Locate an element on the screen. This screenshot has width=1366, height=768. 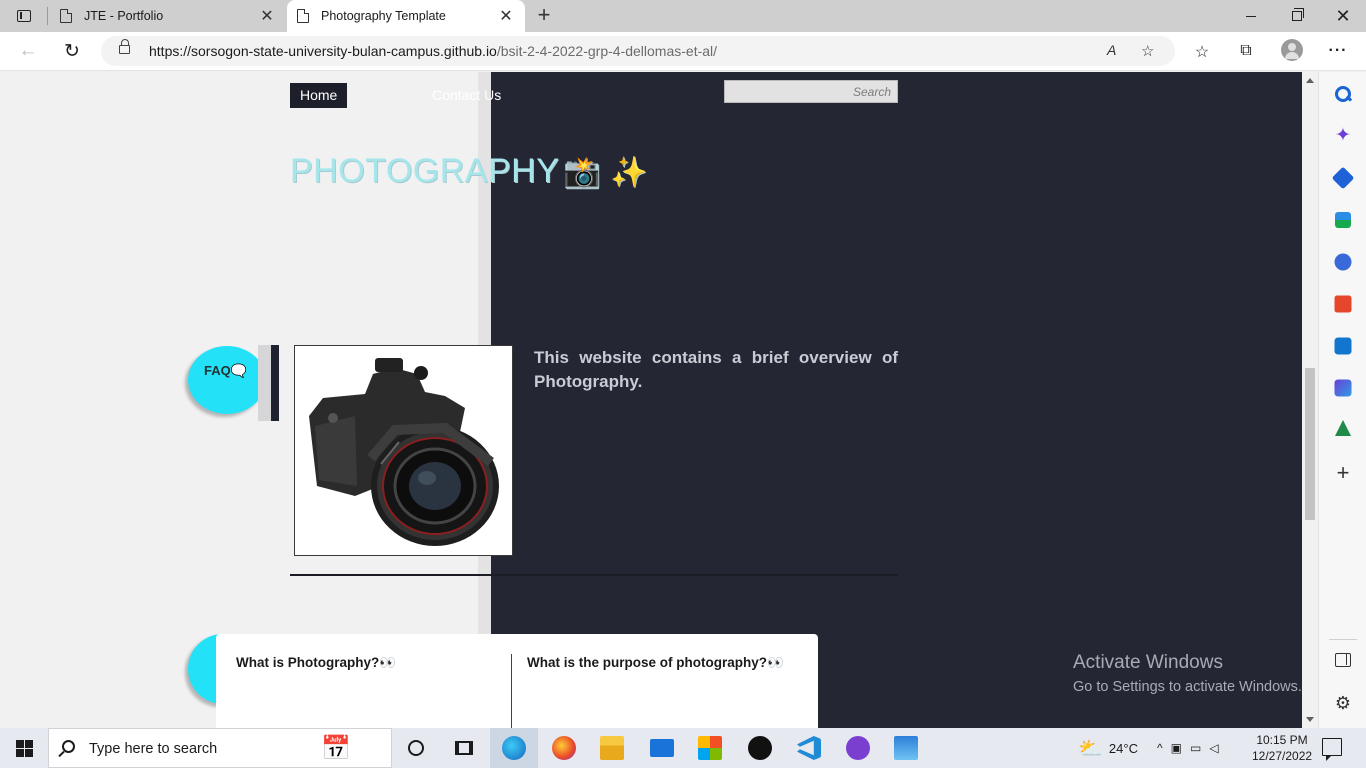
more-menu-icon: ··· is located at coordinates (1338, 51).